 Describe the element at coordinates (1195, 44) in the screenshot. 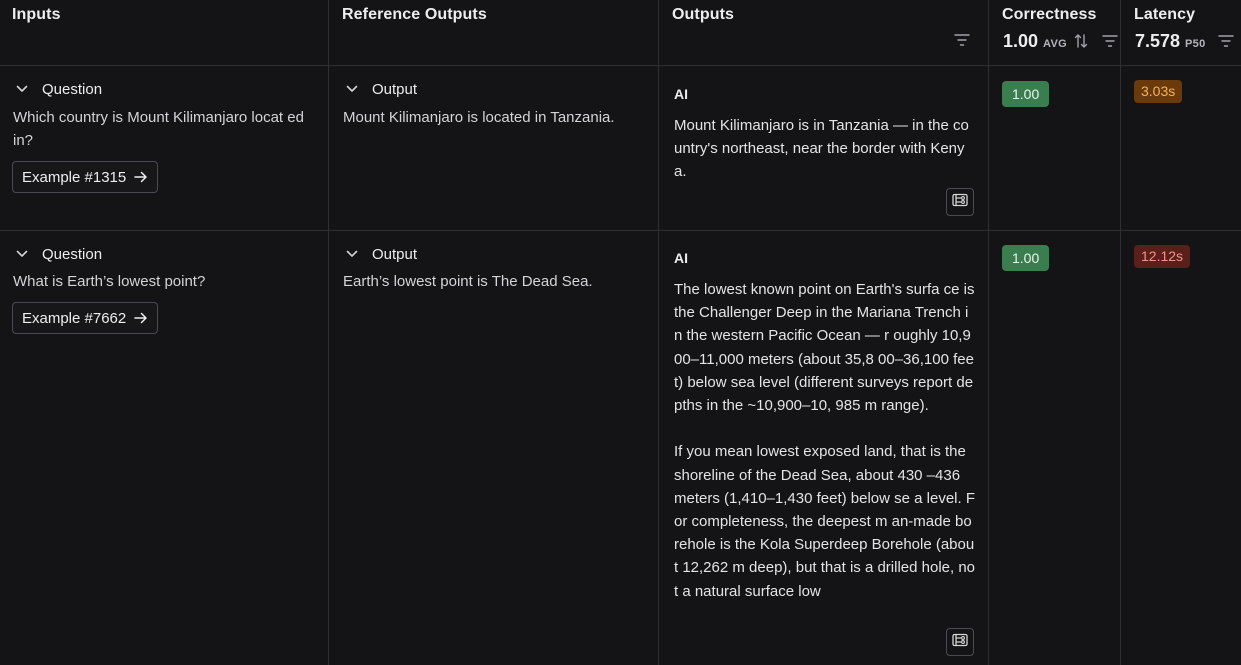

I see `latency-p50-label: P50` at that location.